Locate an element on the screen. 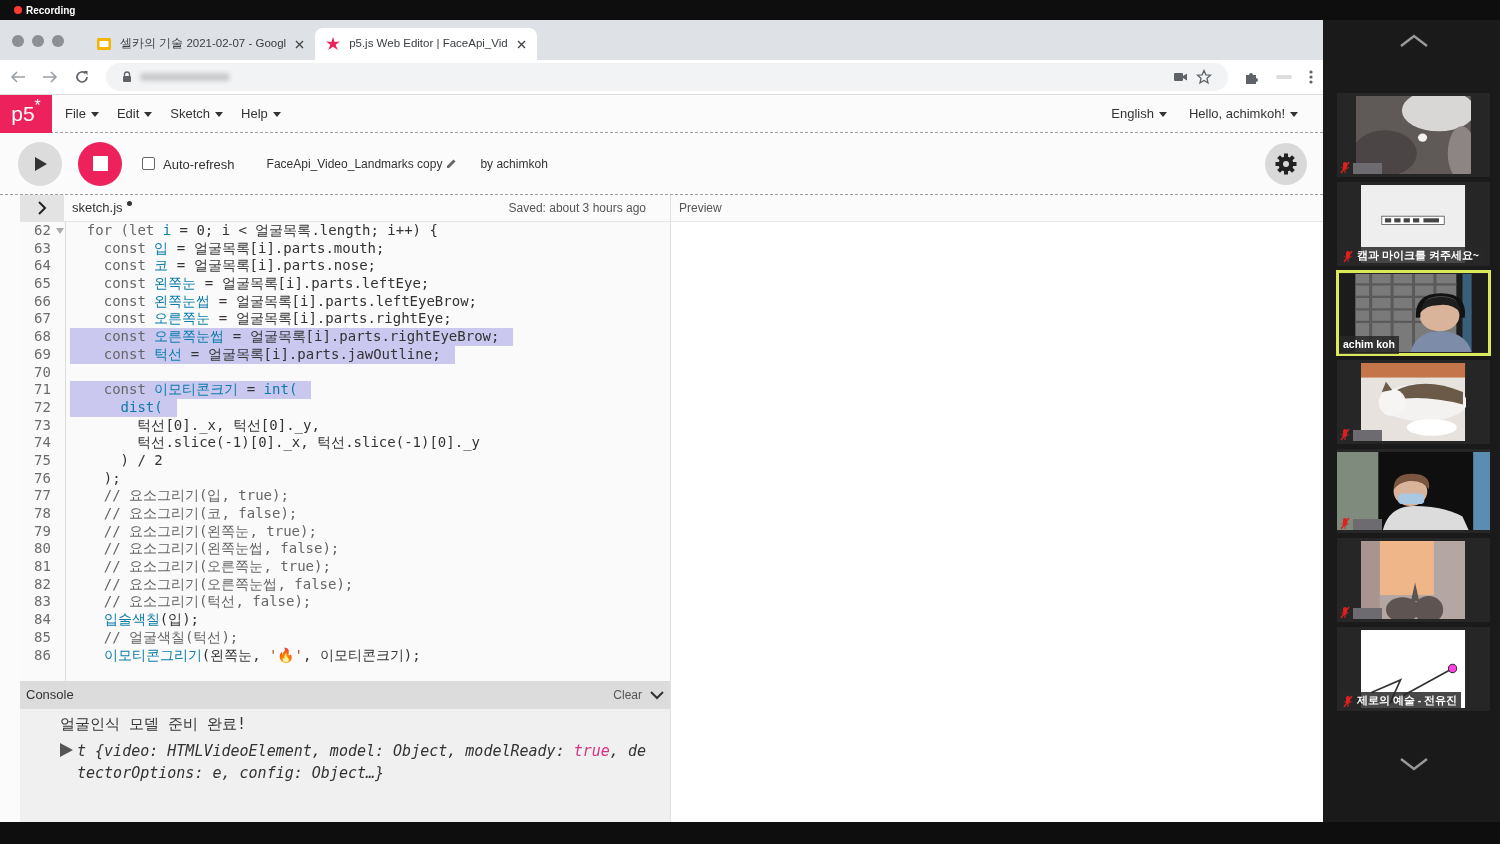 The image size is (1500, 844). recording-dot is located at coordinates (18, 10).